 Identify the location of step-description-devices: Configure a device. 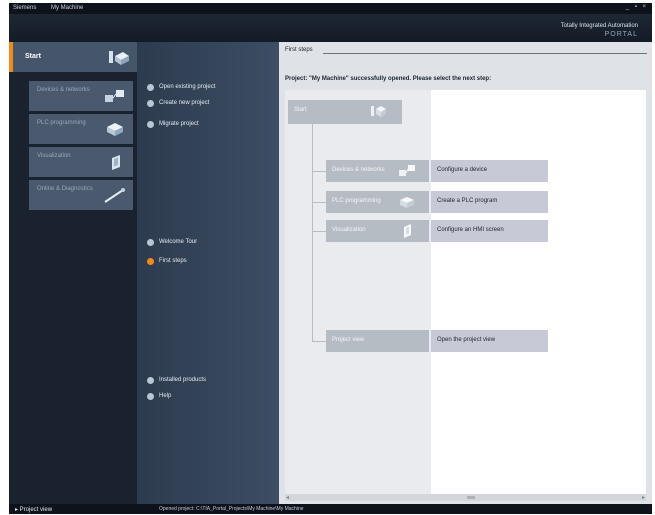
(489, 171).